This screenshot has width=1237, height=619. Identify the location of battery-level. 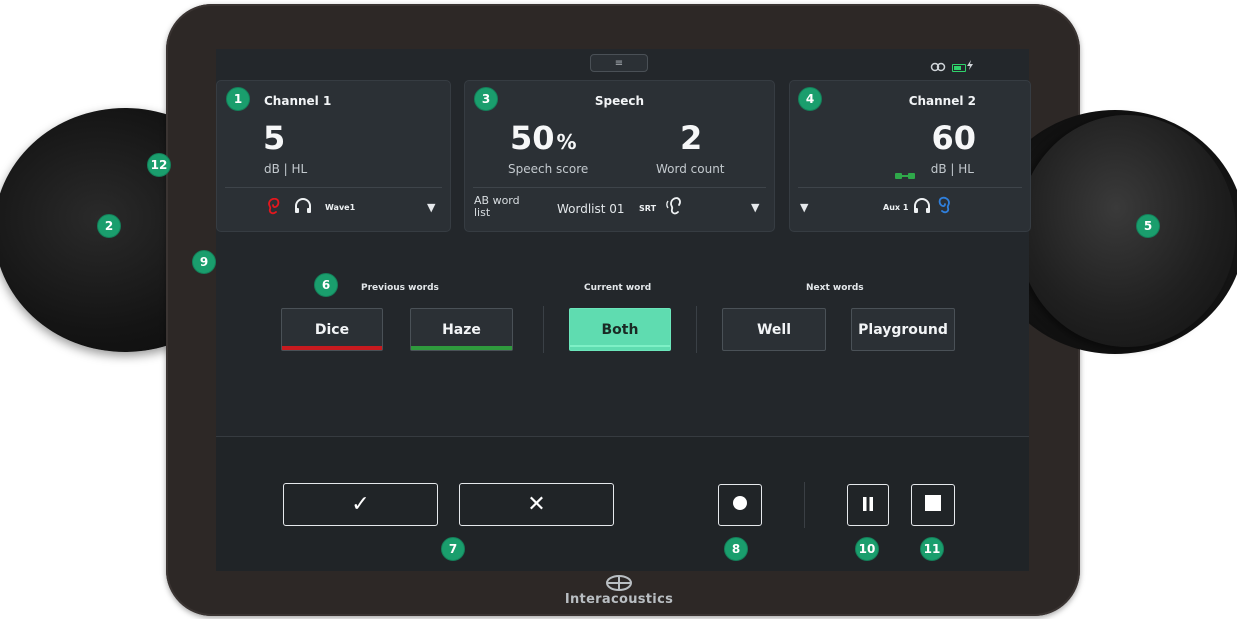
(957, 68).